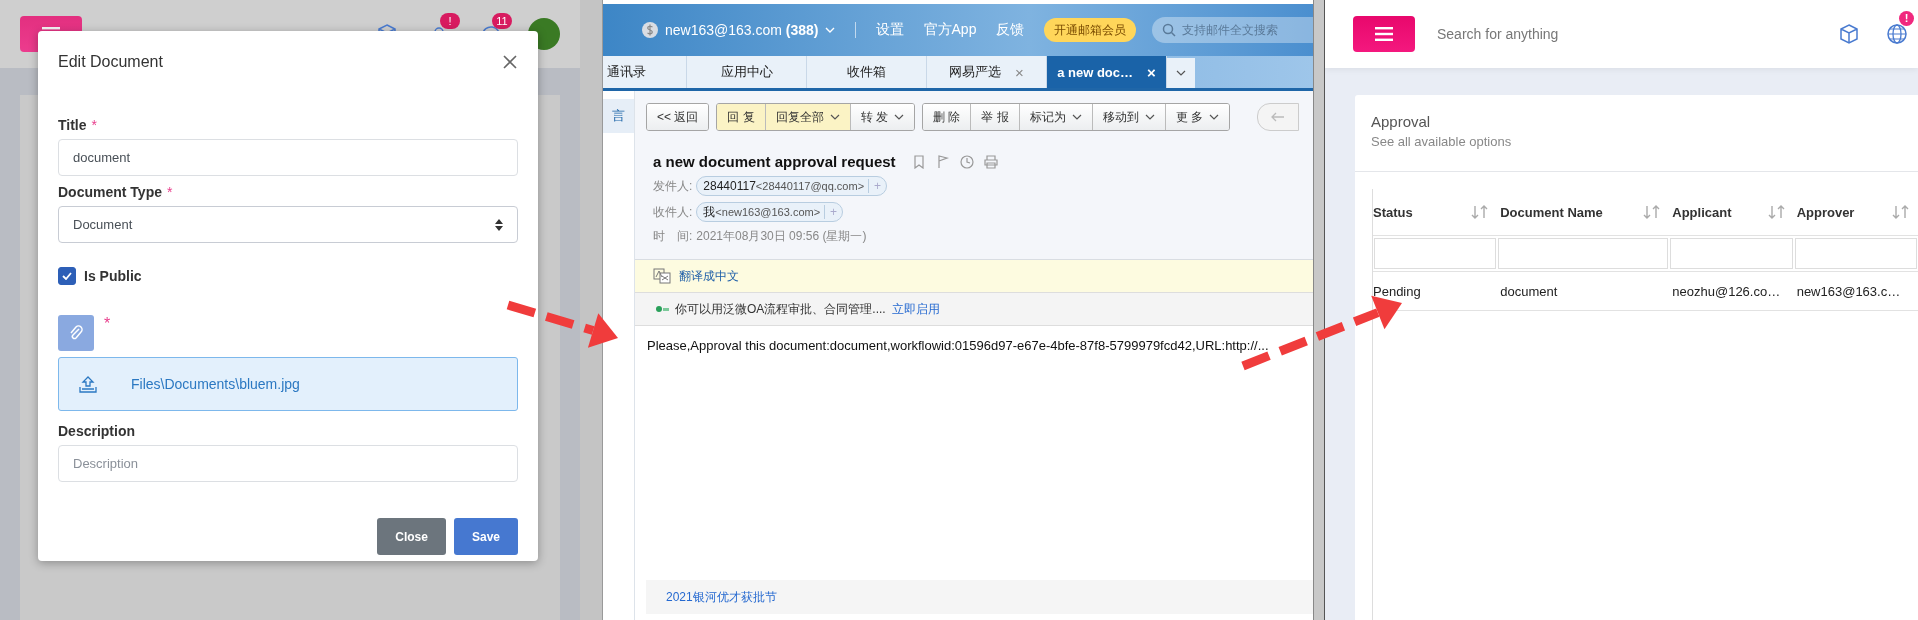 Image resolution: width=1918 pixels, height=620 pixels. Describe the element at coordinates (966, 161) in the screenshot. I see `clock-icon` at that location.